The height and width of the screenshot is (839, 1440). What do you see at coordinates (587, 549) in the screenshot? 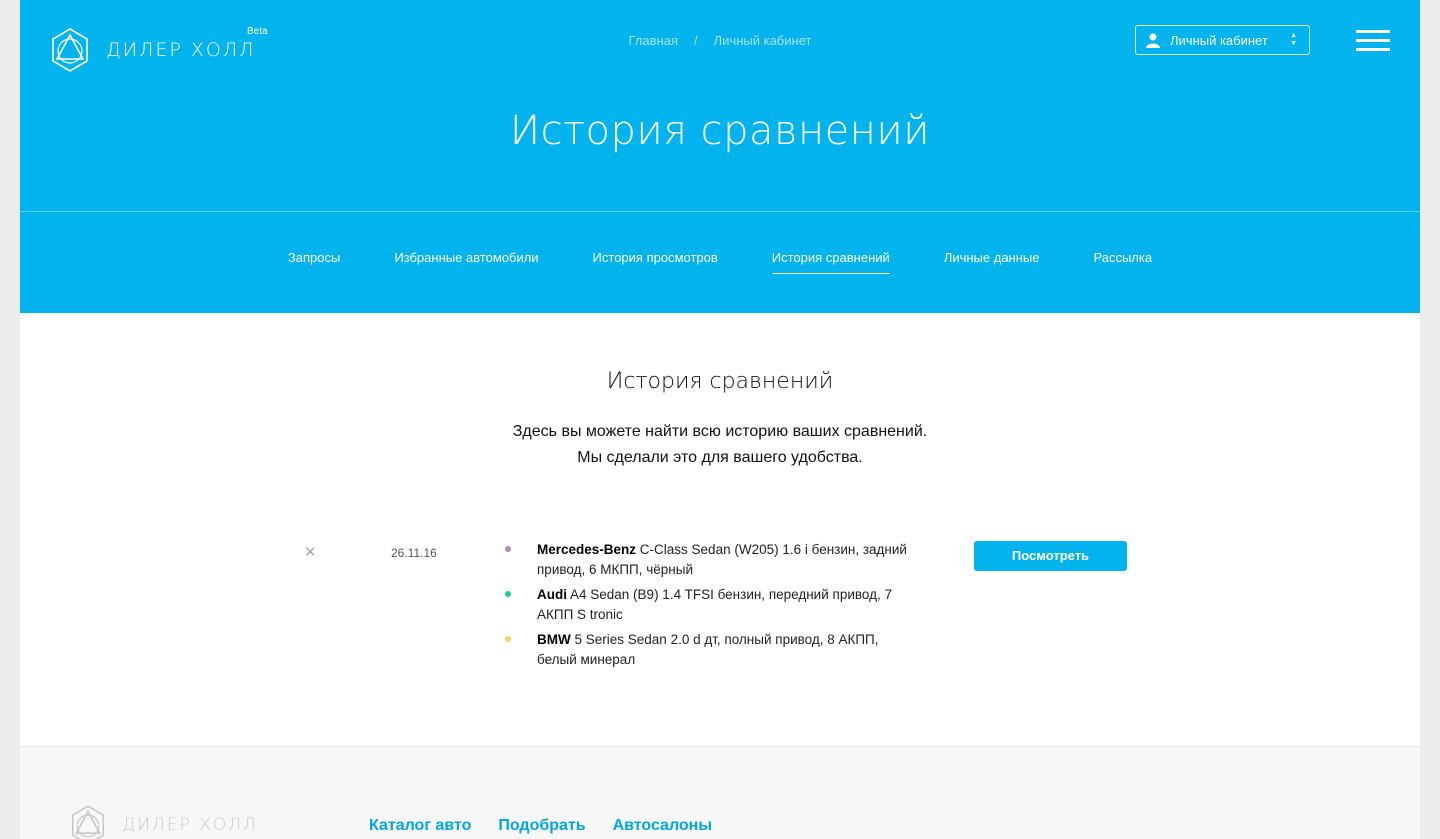
I see `car-brand: Mercedes-Benz` at bounding box center [587, 549].